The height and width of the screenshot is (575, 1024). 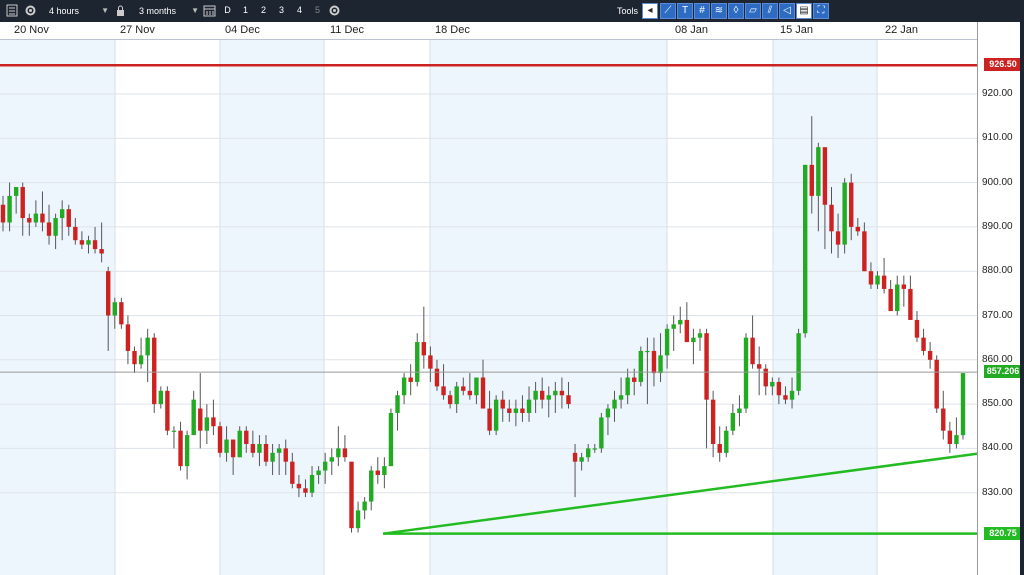 I want to click on date-label: 22 Jan, so click(x=902, y=30).